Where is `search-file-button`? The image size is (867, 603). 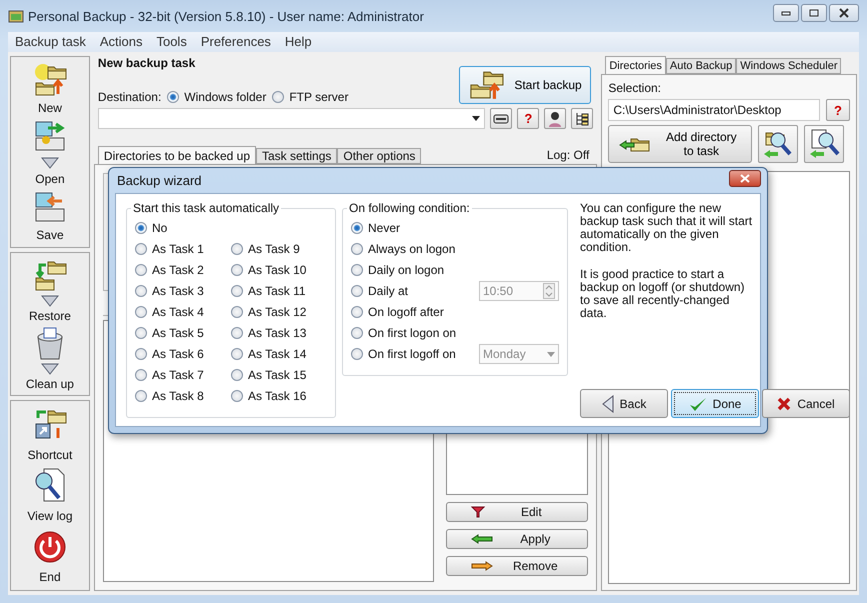
search-file-button is located at coordinates (824, 144).